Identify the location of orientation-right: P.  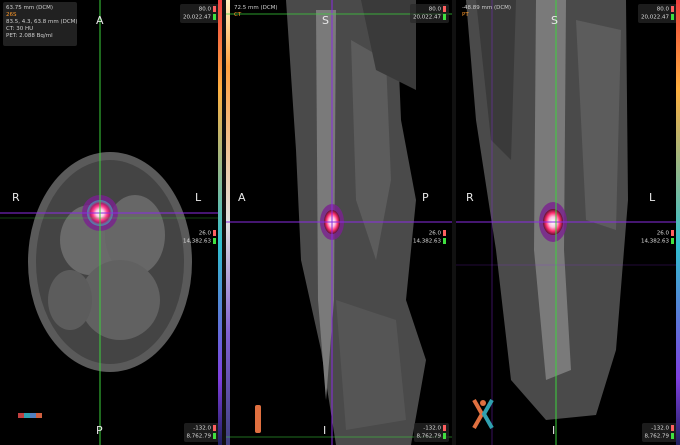
(425, 197).